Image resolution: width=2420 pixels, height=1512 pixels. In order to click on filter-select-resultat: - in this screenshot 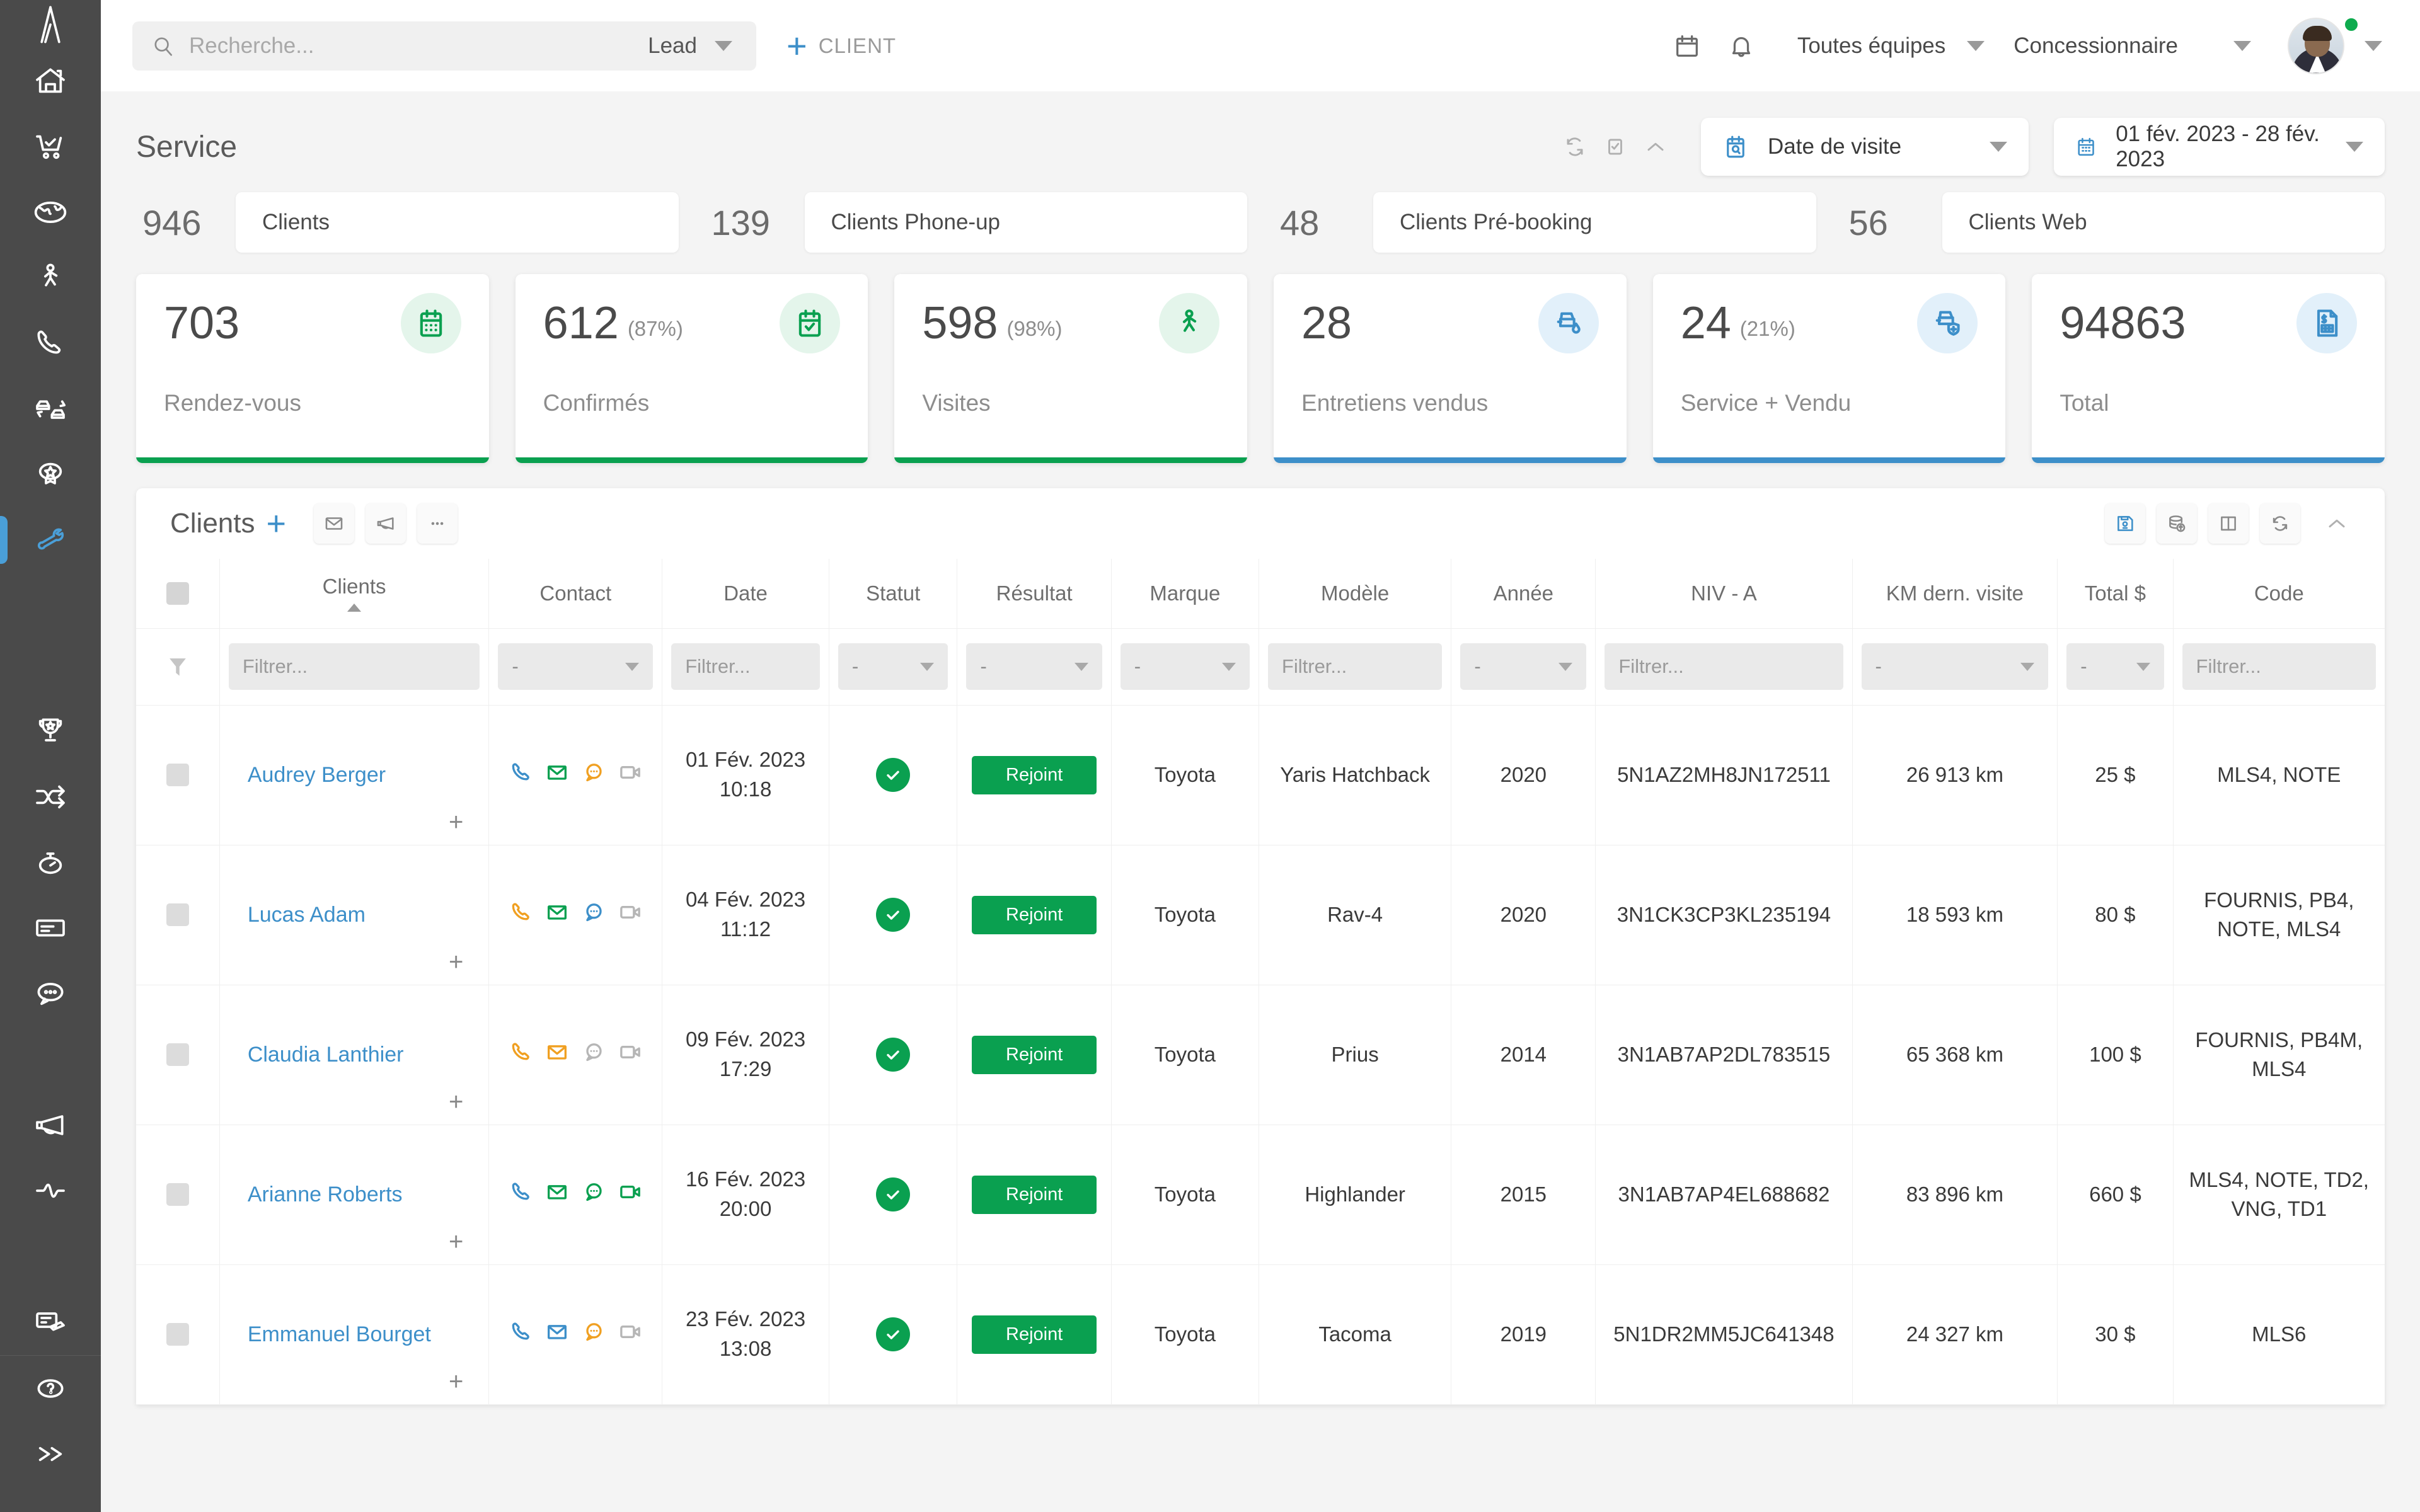, I will do `click(1034, 666)`.